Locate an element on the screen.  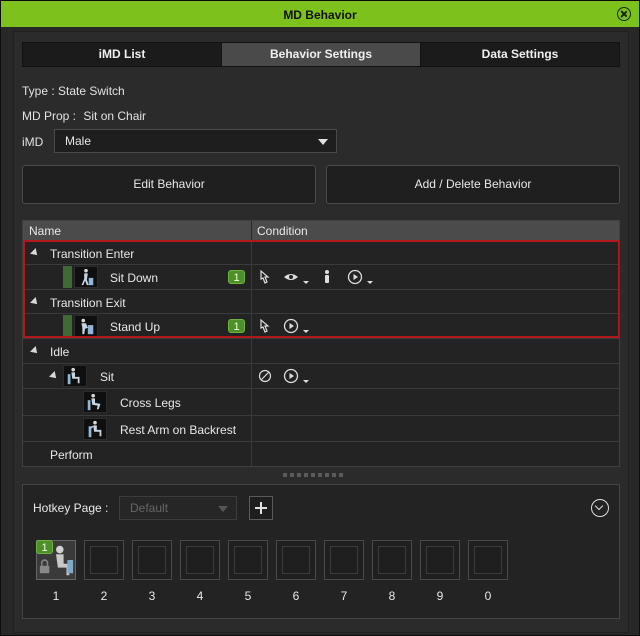
tree-row-transition-enter: Transition Enter is located at coordinates (321, 253).